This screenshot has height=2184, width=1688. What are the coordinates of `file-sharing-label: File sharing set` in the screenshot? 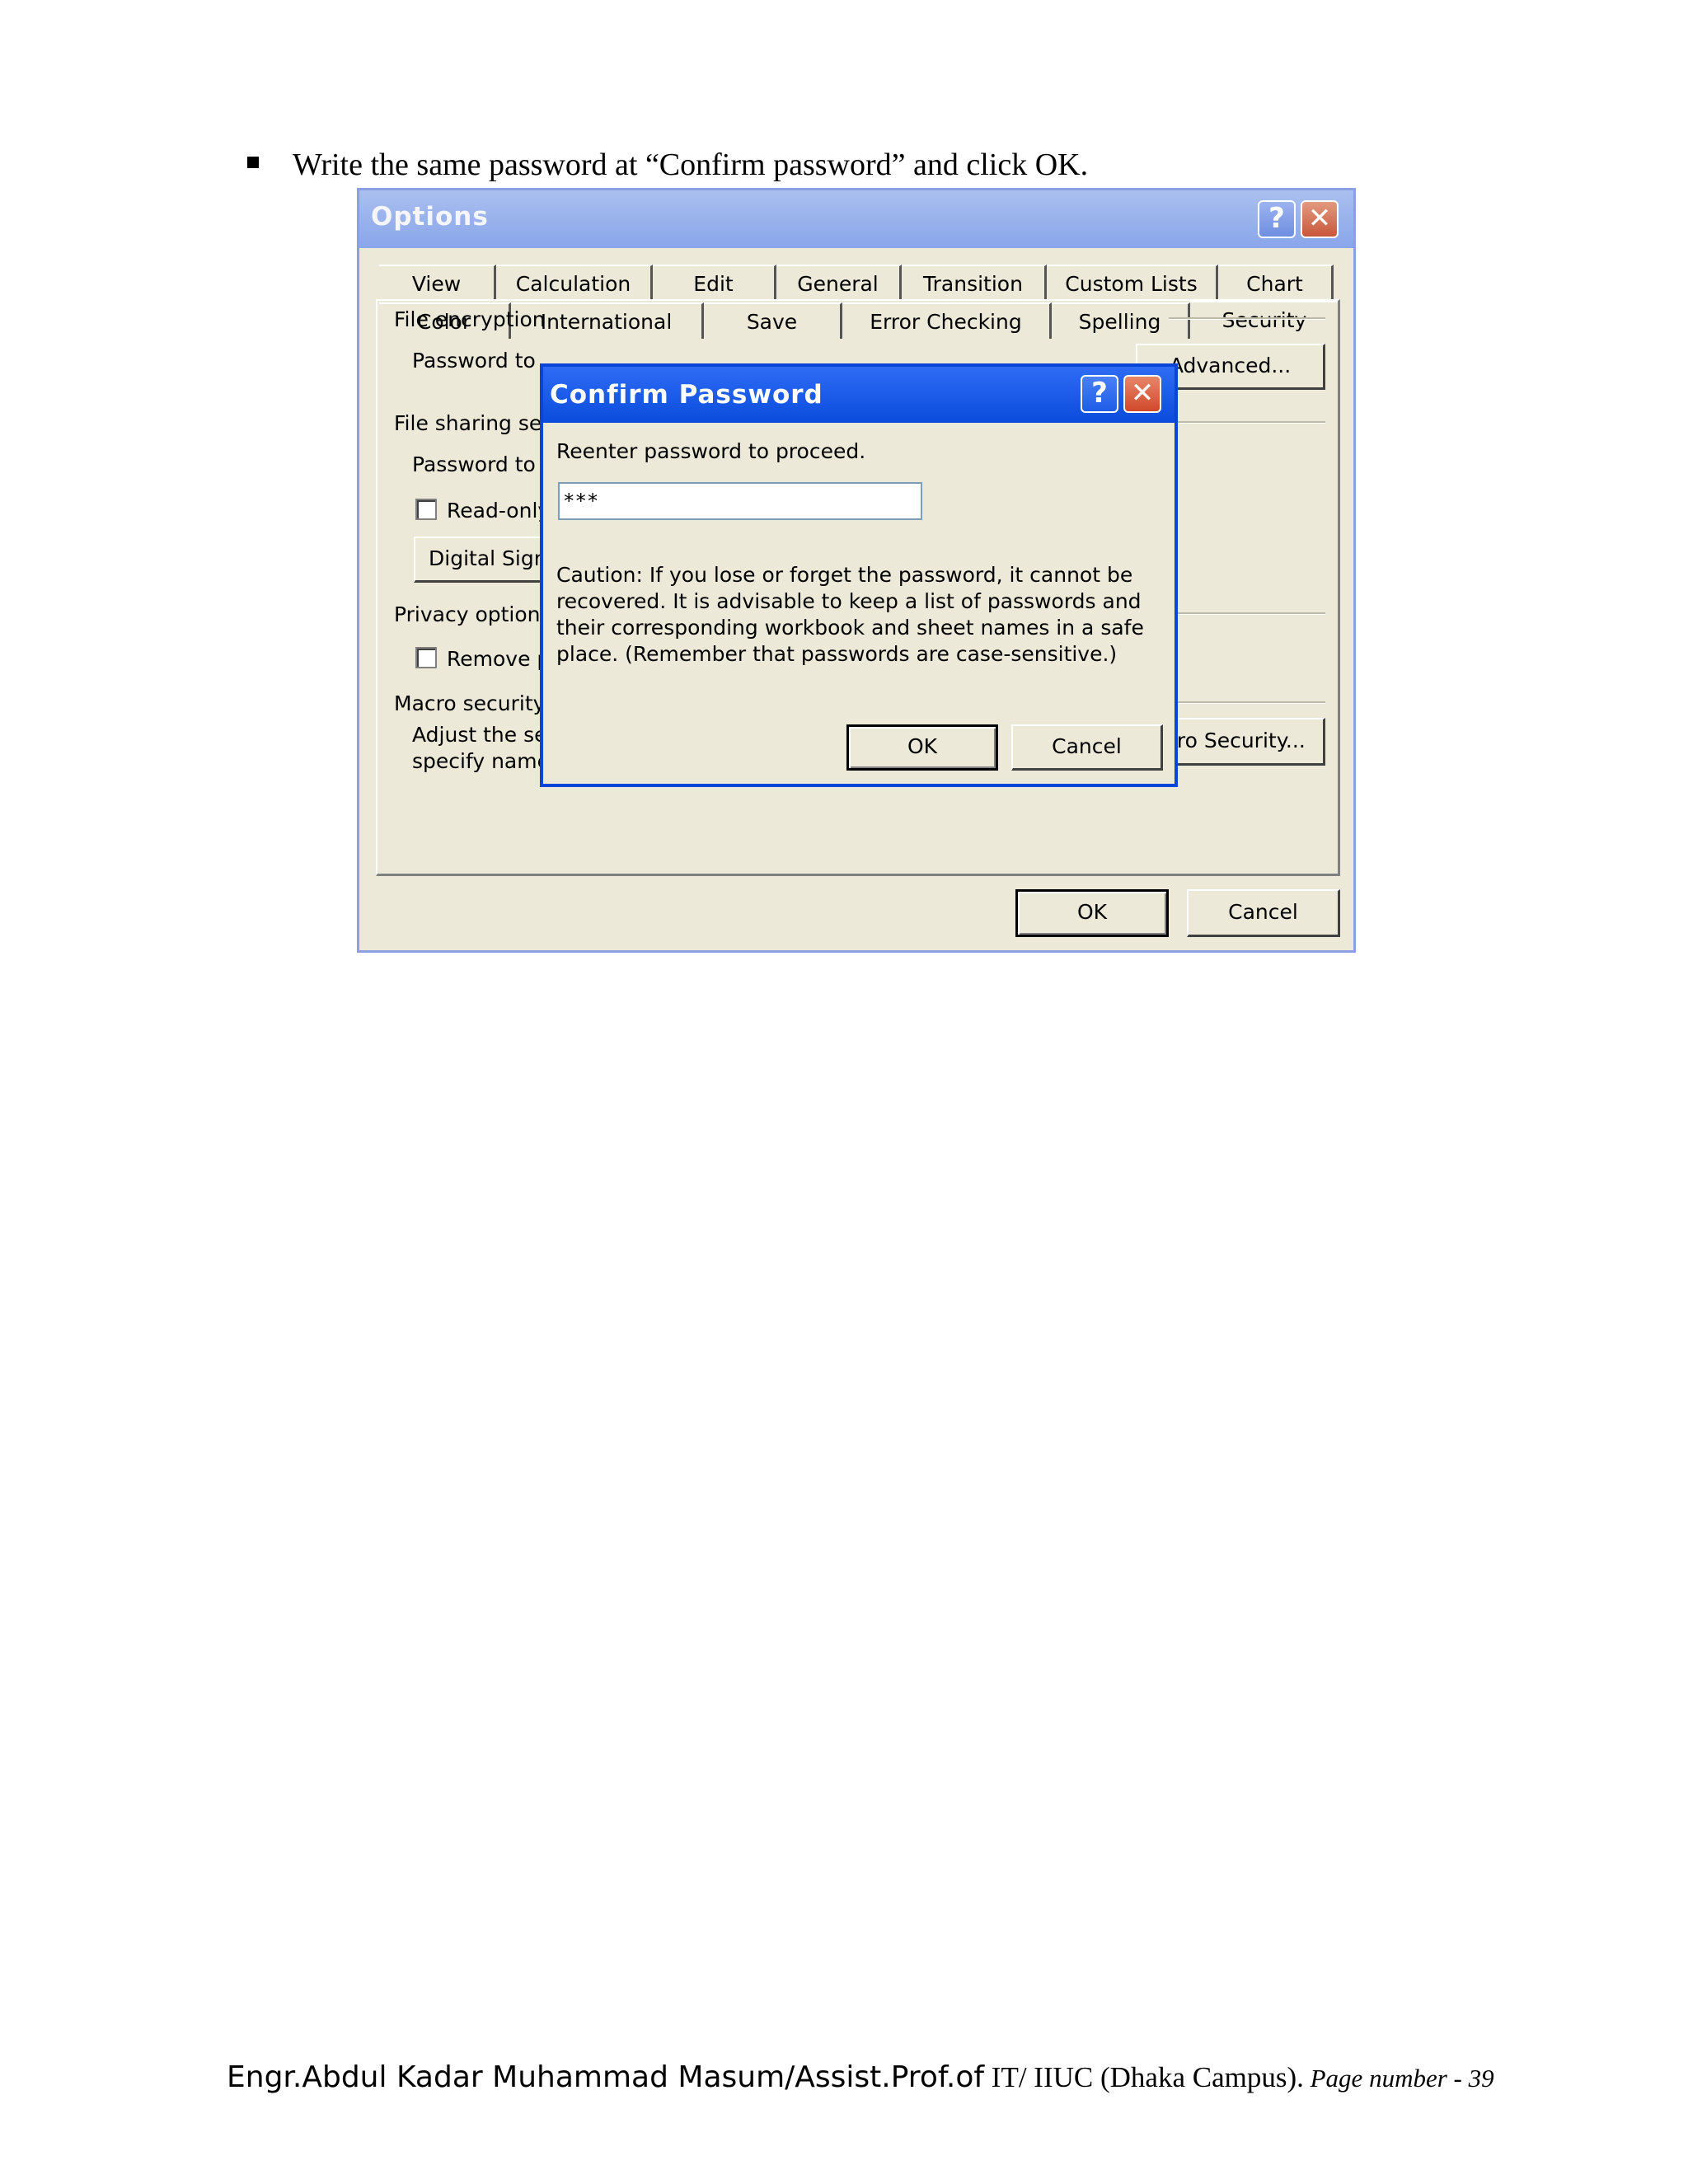 It's located at (472, 423).